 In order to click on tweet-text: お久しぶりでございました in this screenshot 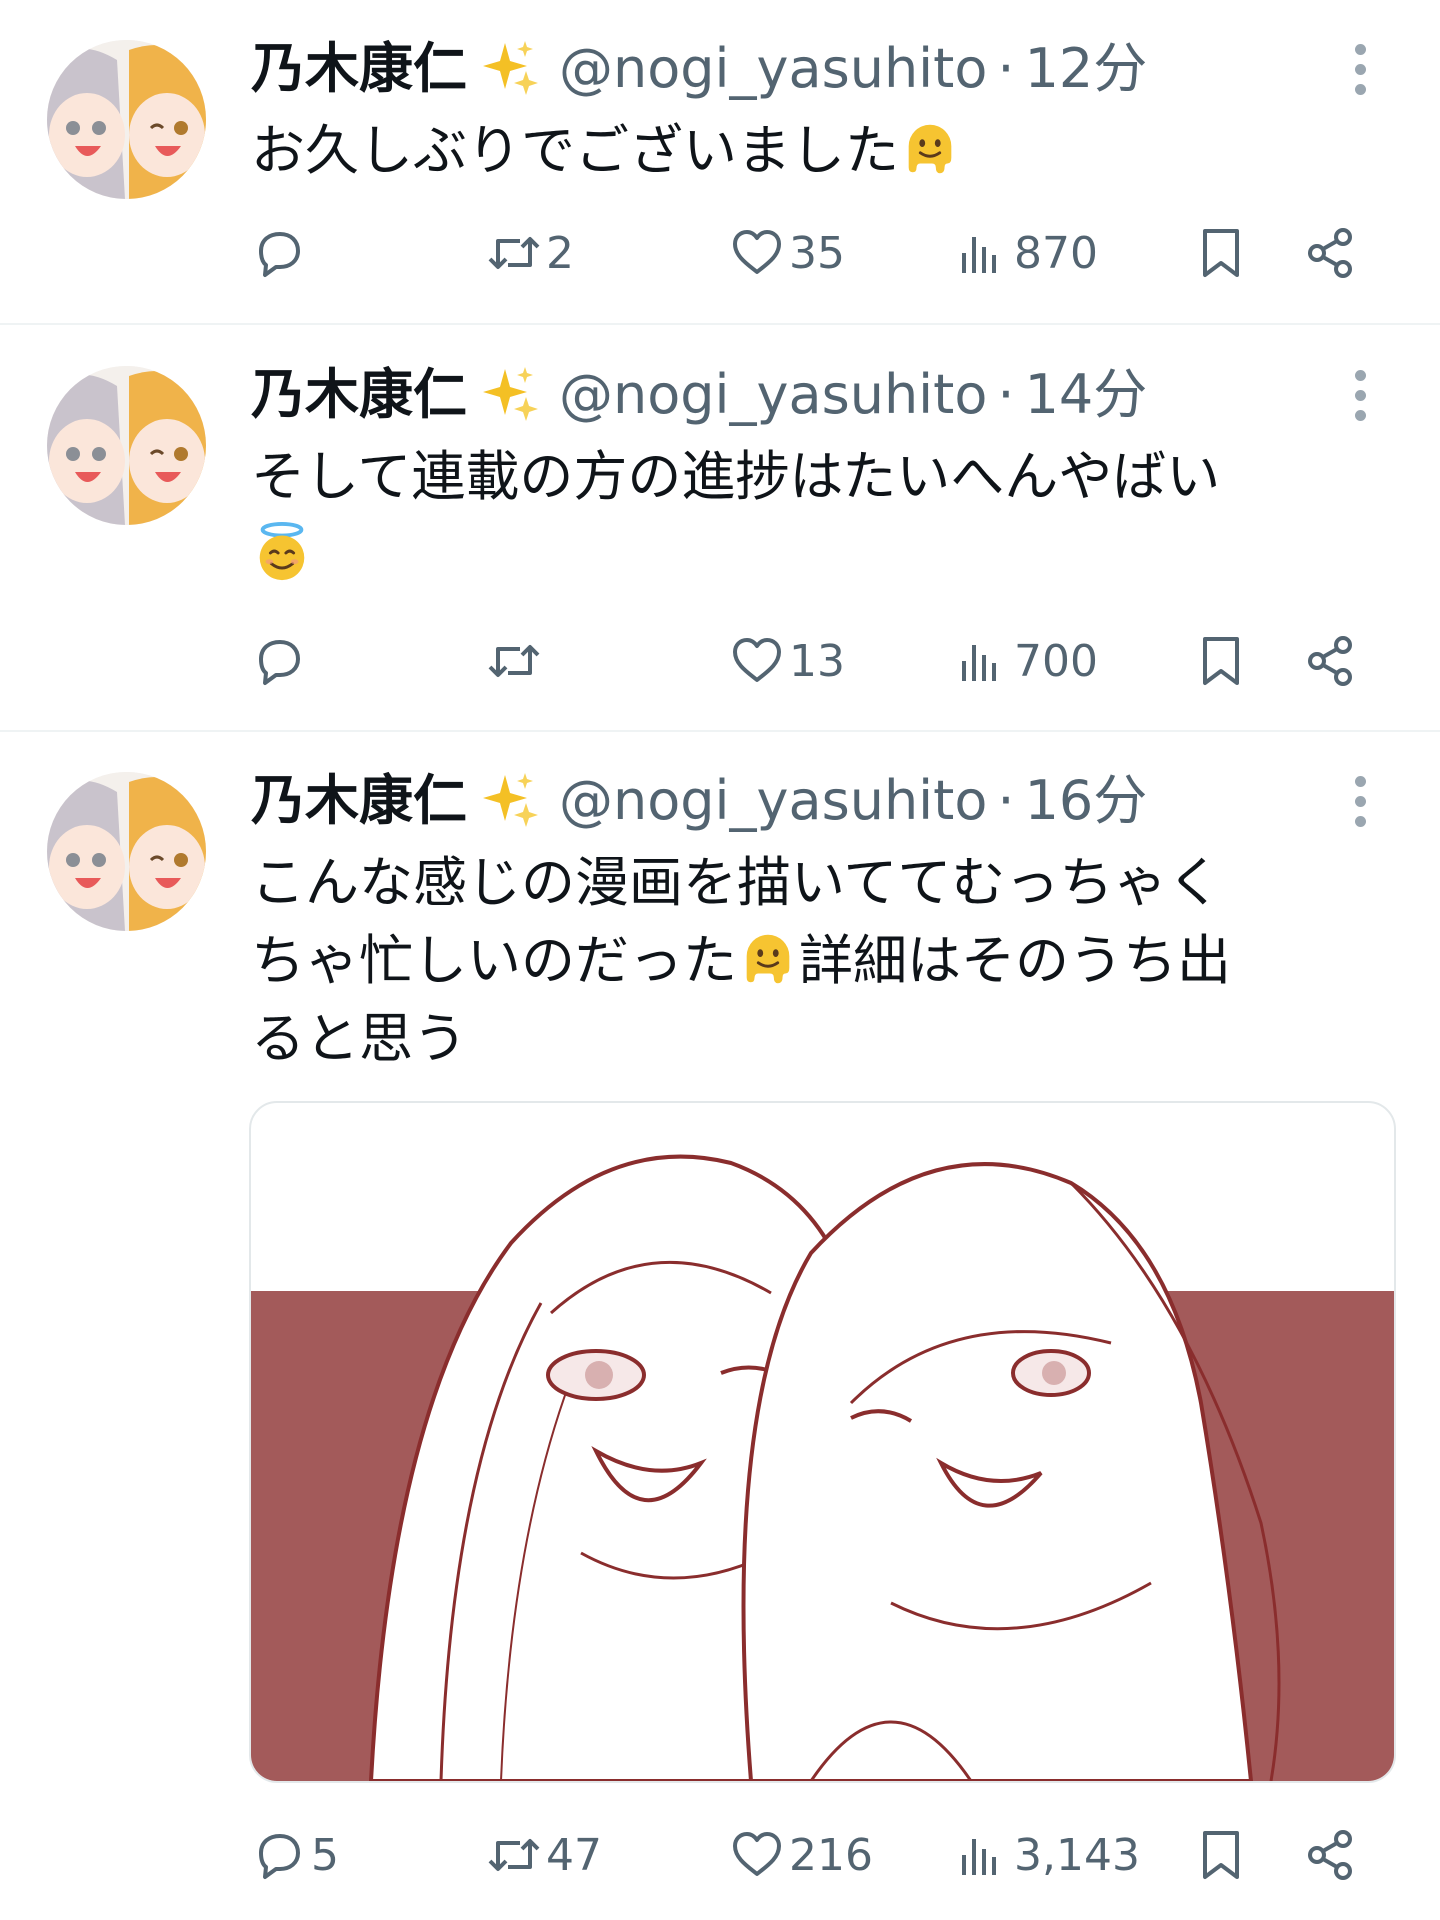, I will do `click(816, 151)`.